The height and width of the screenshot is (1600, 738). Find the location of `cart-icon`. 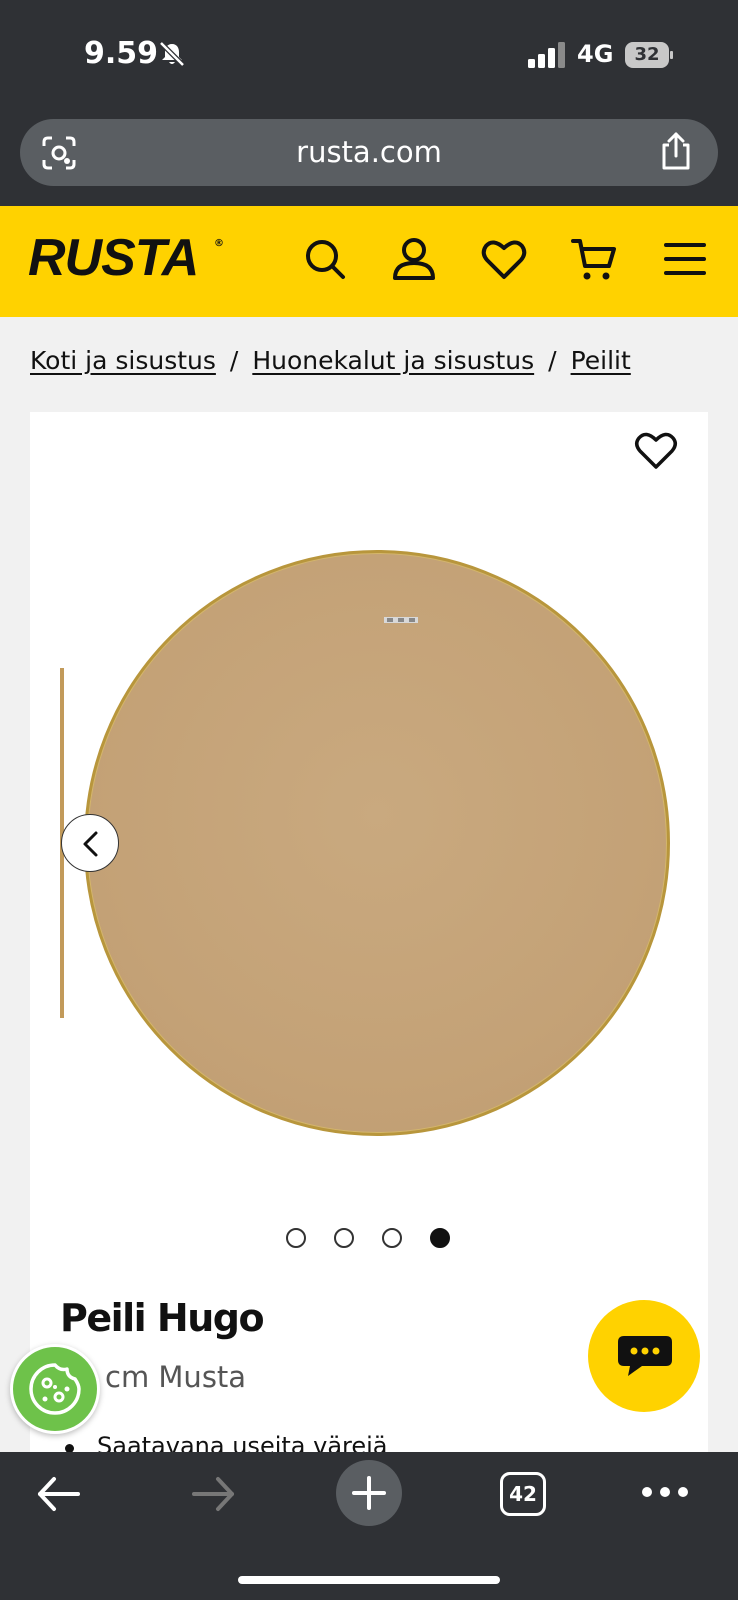

cart-icon is located at coordinates (594, 259).